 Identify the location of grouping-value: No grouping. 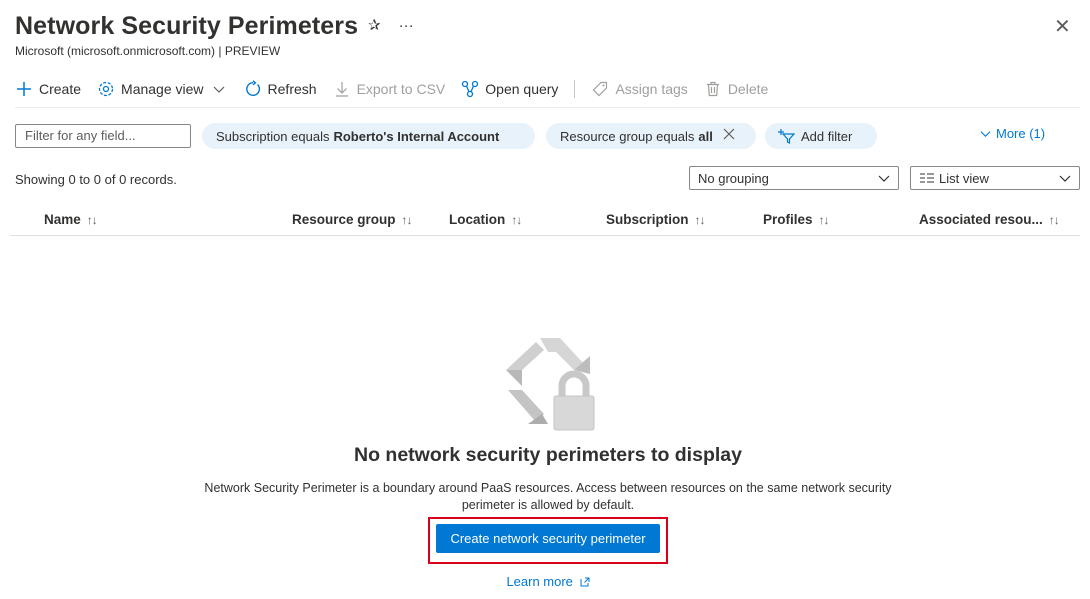
(733, 178).